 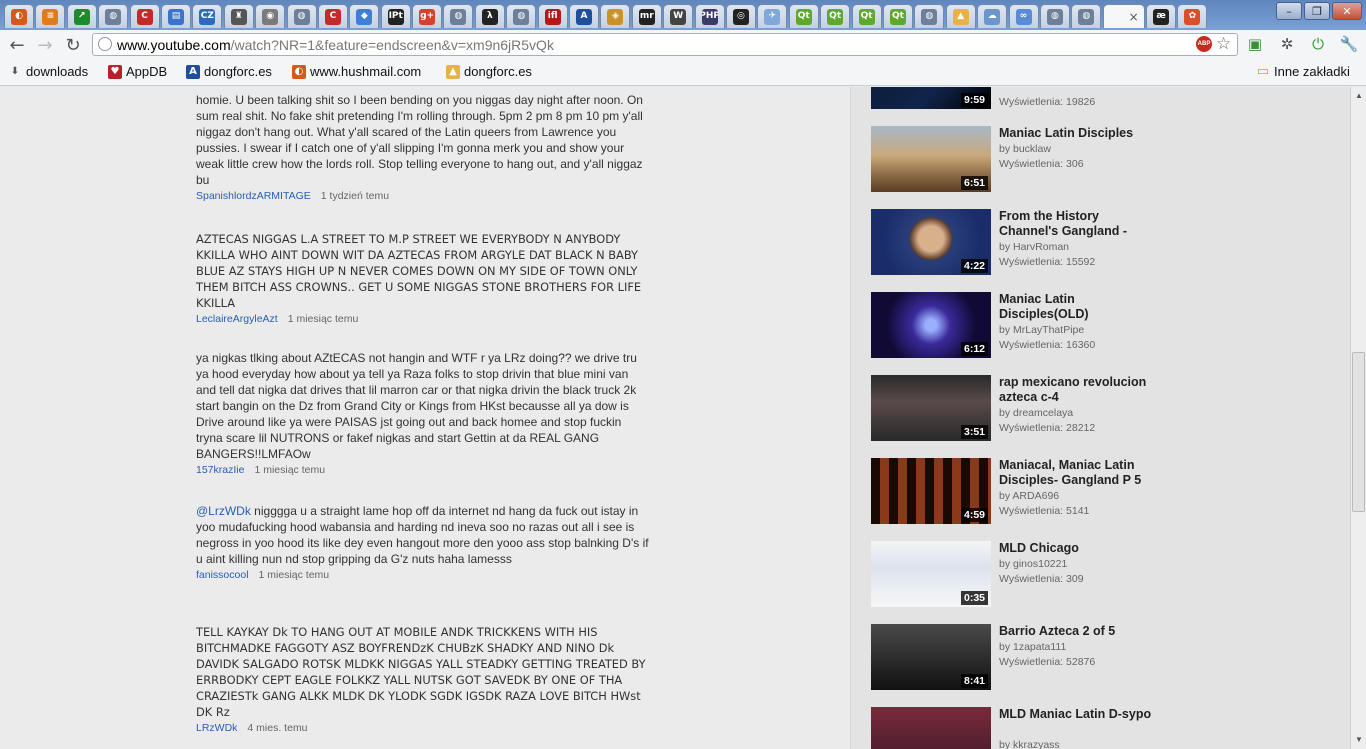 What do you see at coordinates (45, 45) in the screenshot?
I see `forward-button: →` at bounding box center [45, 45].